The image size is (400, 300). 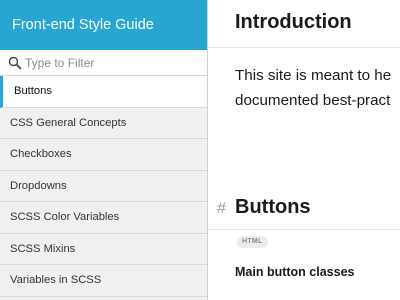 What do you see at coordinates (15, 63) in the screenshot?
I see `search-icon` at bounding box center [15, 63].